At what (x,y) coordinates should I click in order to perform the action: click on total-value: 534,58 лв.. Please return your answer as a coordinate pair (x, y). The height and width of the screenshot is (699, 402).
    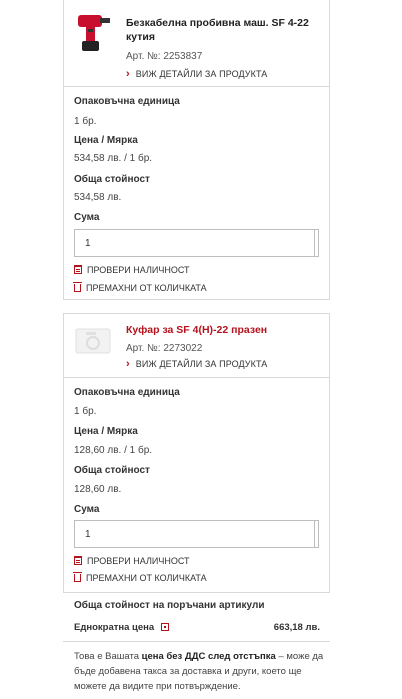
    Looking at the image, I should click on (98, 197).